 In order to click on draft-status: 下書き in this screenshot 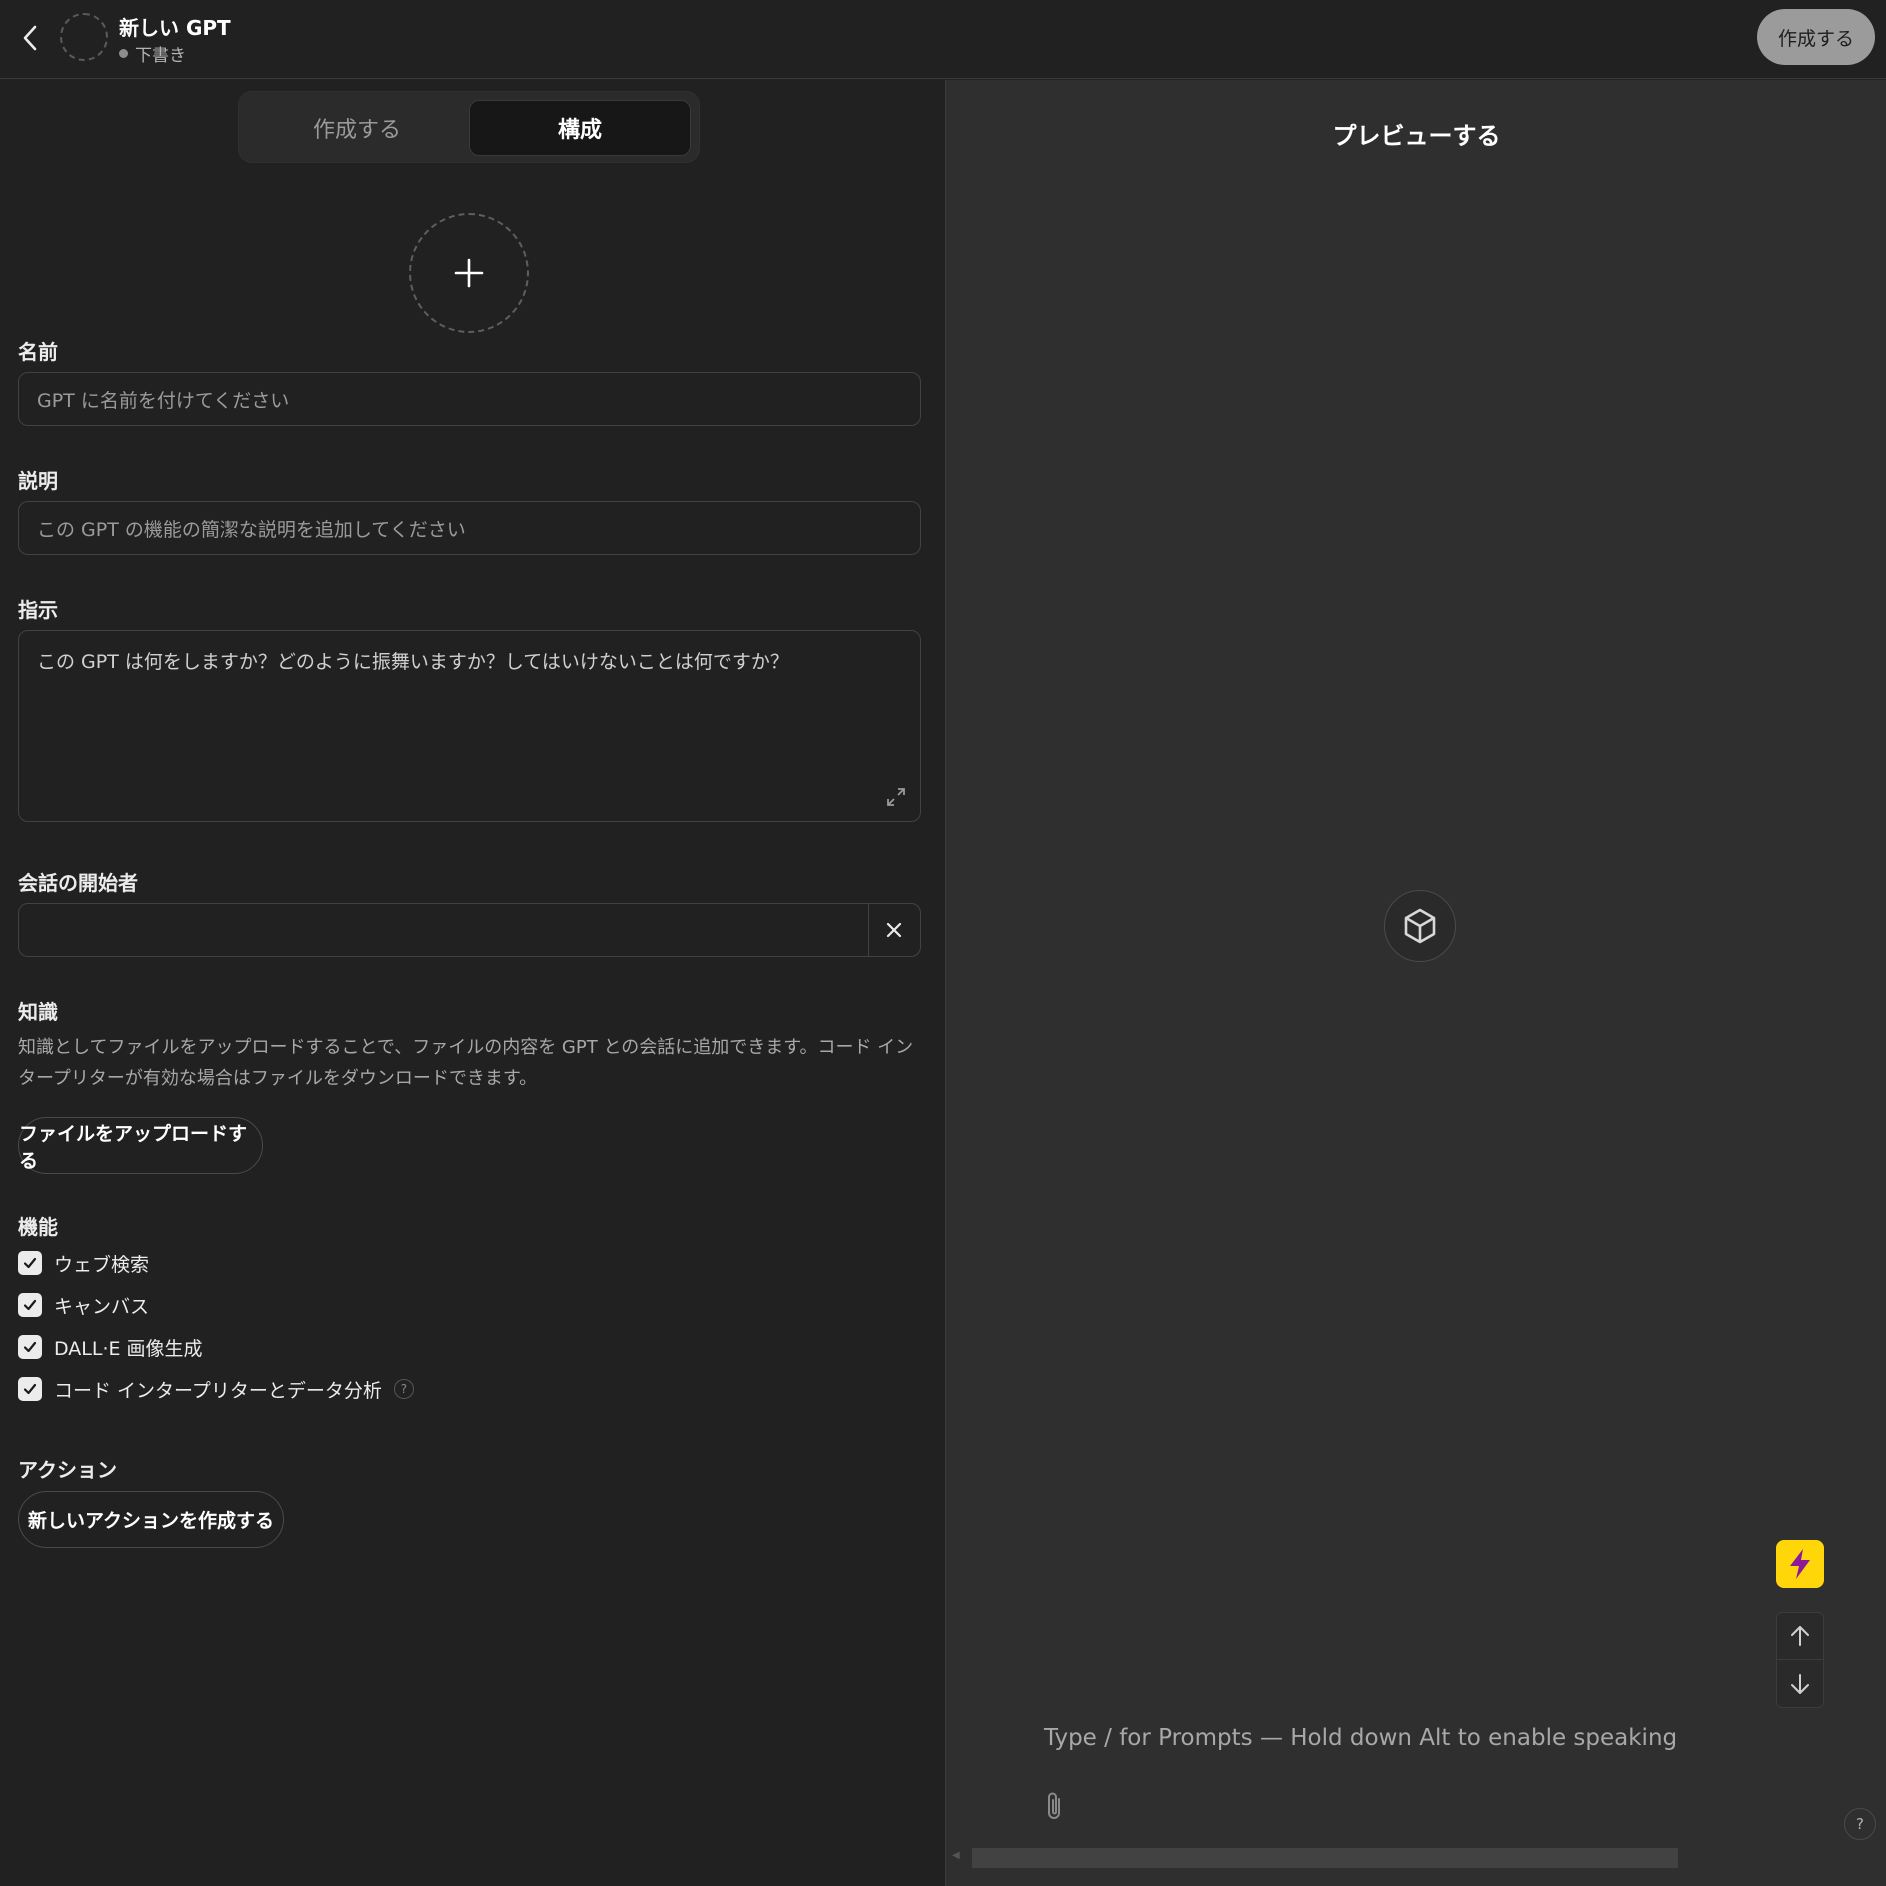, I will do `click(152, 53)`.